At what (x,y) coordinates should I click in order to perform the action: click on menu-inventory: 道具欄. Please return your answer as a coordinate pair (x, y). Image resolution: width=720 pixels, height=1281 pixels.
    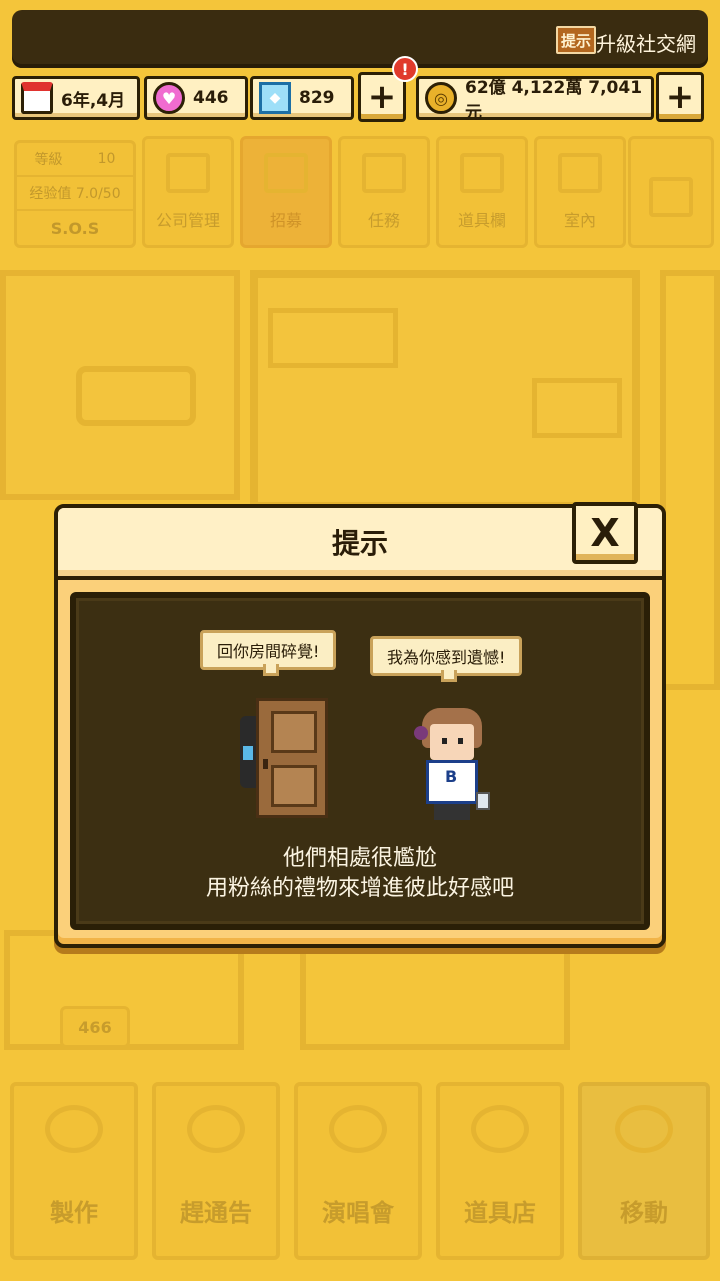
    Looking at the image, I should click on (482, 192).